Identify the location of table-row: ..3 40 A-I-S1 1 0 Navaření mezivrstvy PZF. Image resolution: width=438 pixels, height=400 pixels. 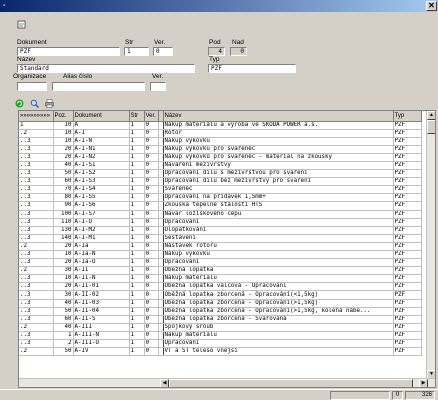
(220, 166).